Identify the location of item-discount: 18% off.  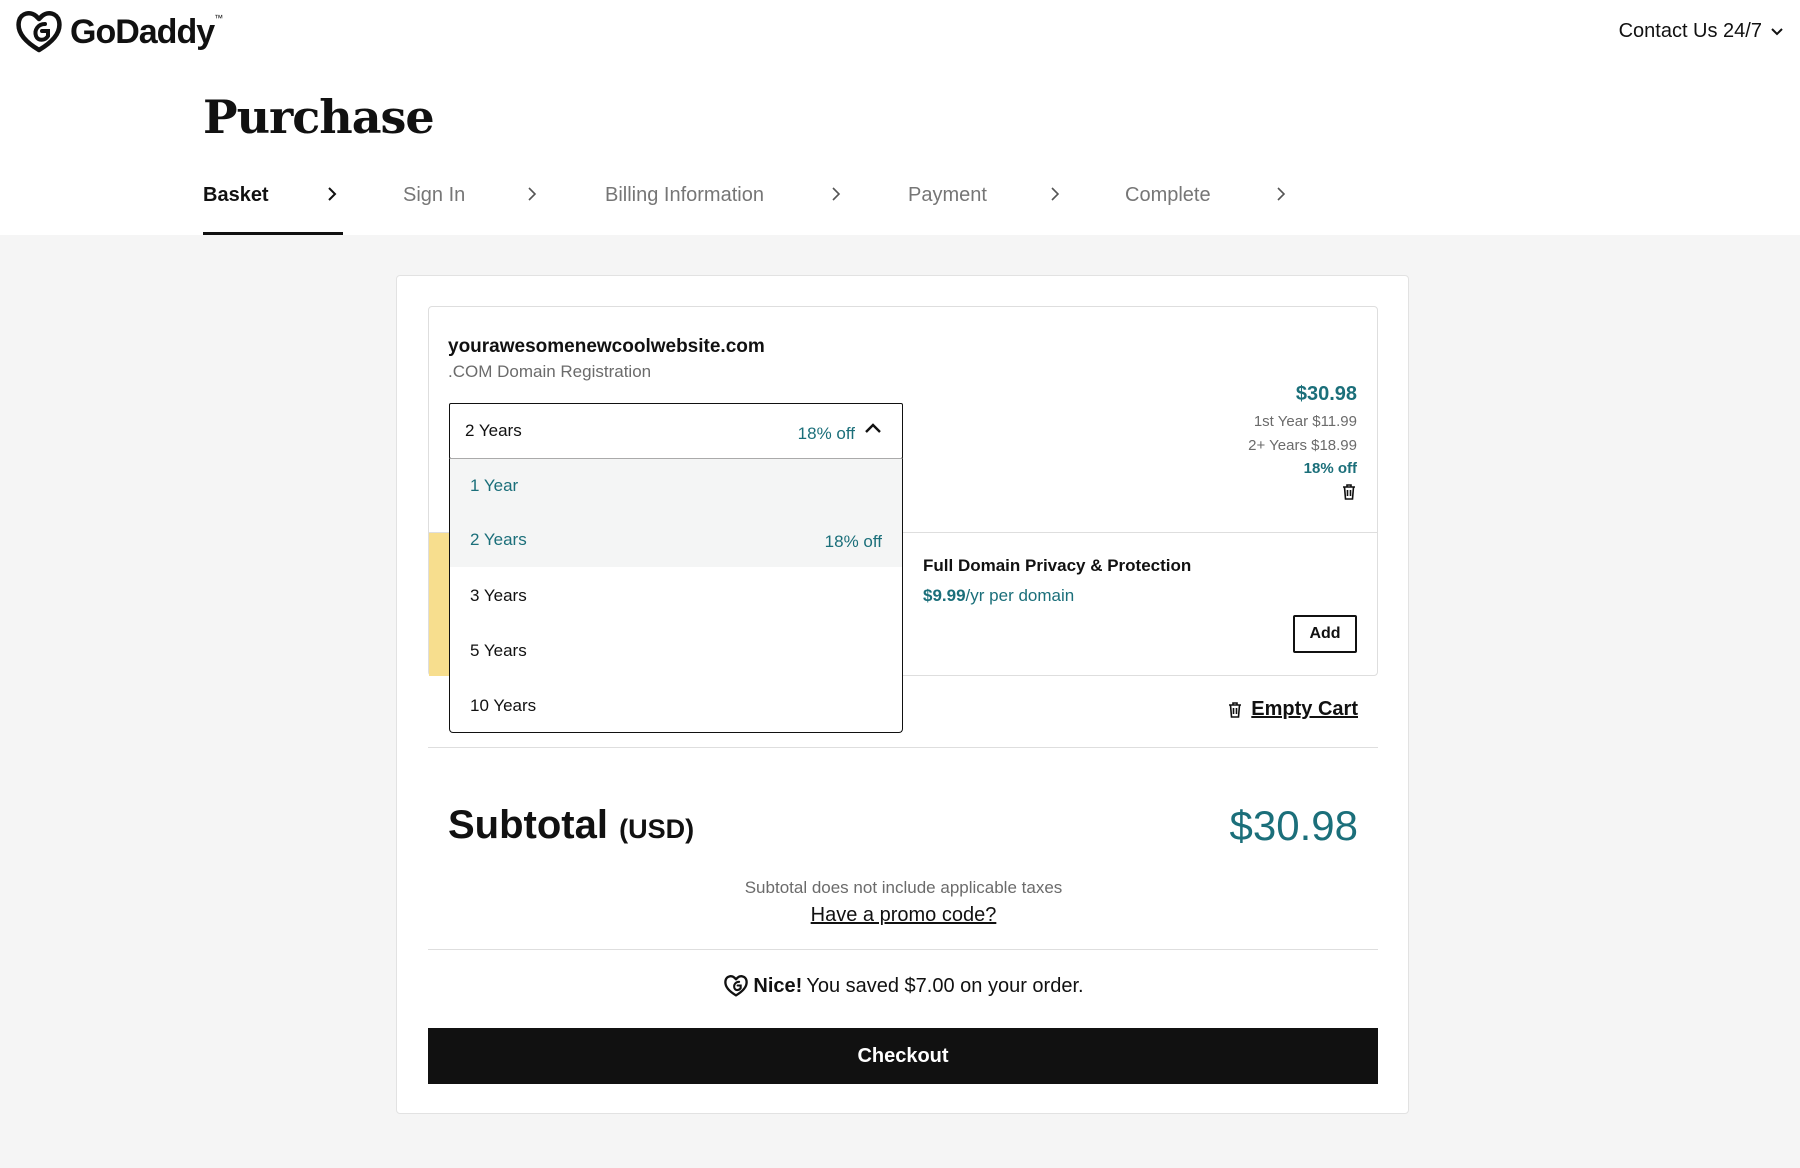
(1330, 468).